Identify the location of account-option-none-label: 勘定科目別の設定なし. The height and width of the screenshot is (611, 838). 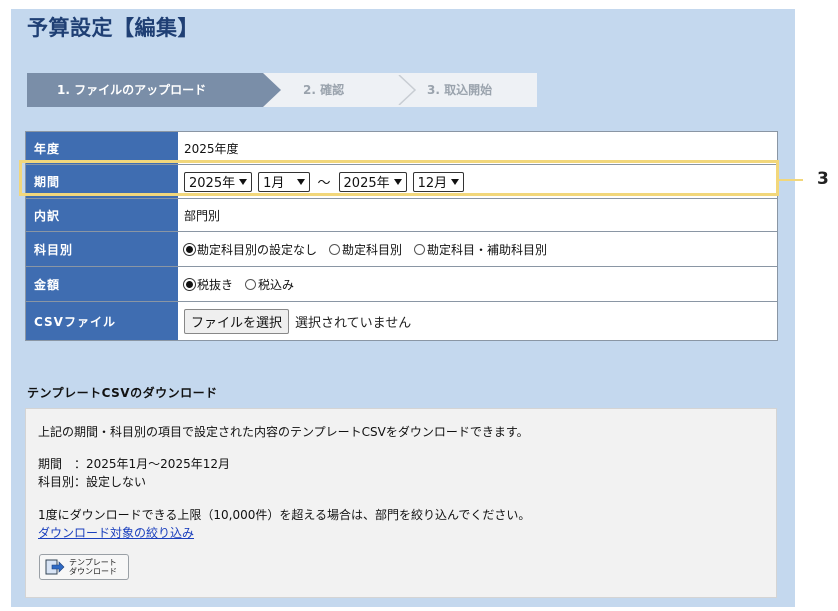
(257, 249).